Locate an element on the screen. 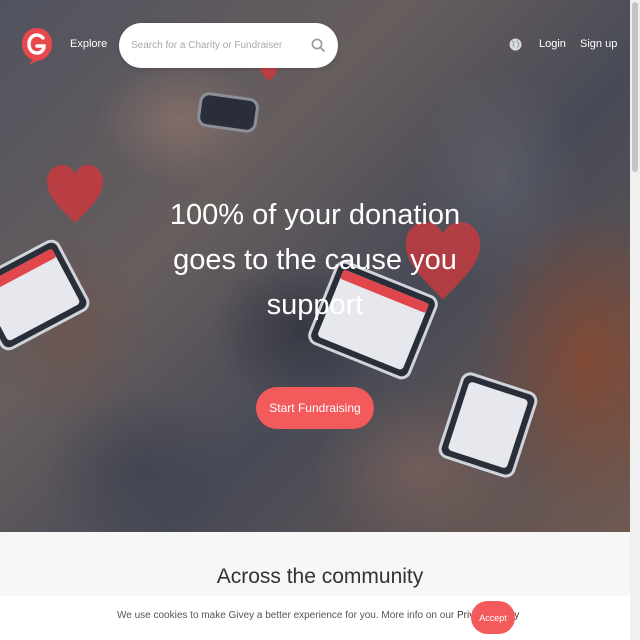 The width and height of the screenshot is (640, 640). phone-photo-left is located at coordinates (46, 295).